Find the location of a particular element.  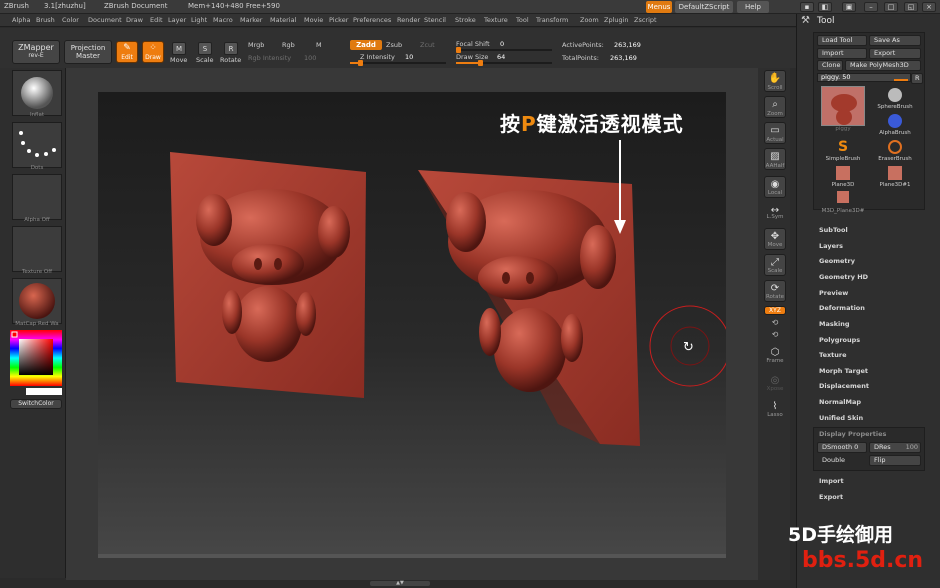

zcut-button: Zcut is located at coordinates (427, 45).